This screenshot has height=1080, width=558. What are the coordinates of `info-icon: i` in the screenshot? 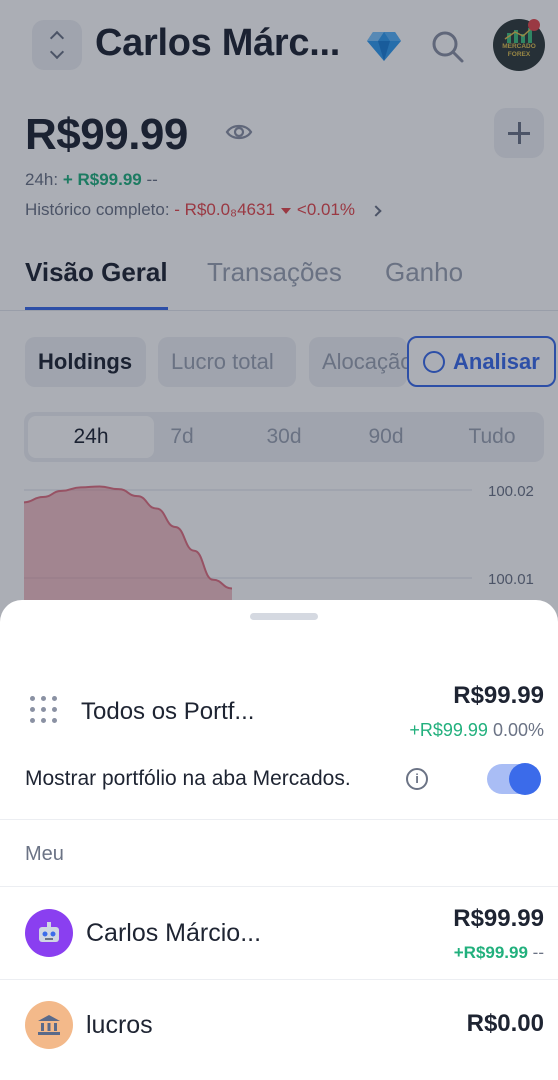 It's located at (417, 779).